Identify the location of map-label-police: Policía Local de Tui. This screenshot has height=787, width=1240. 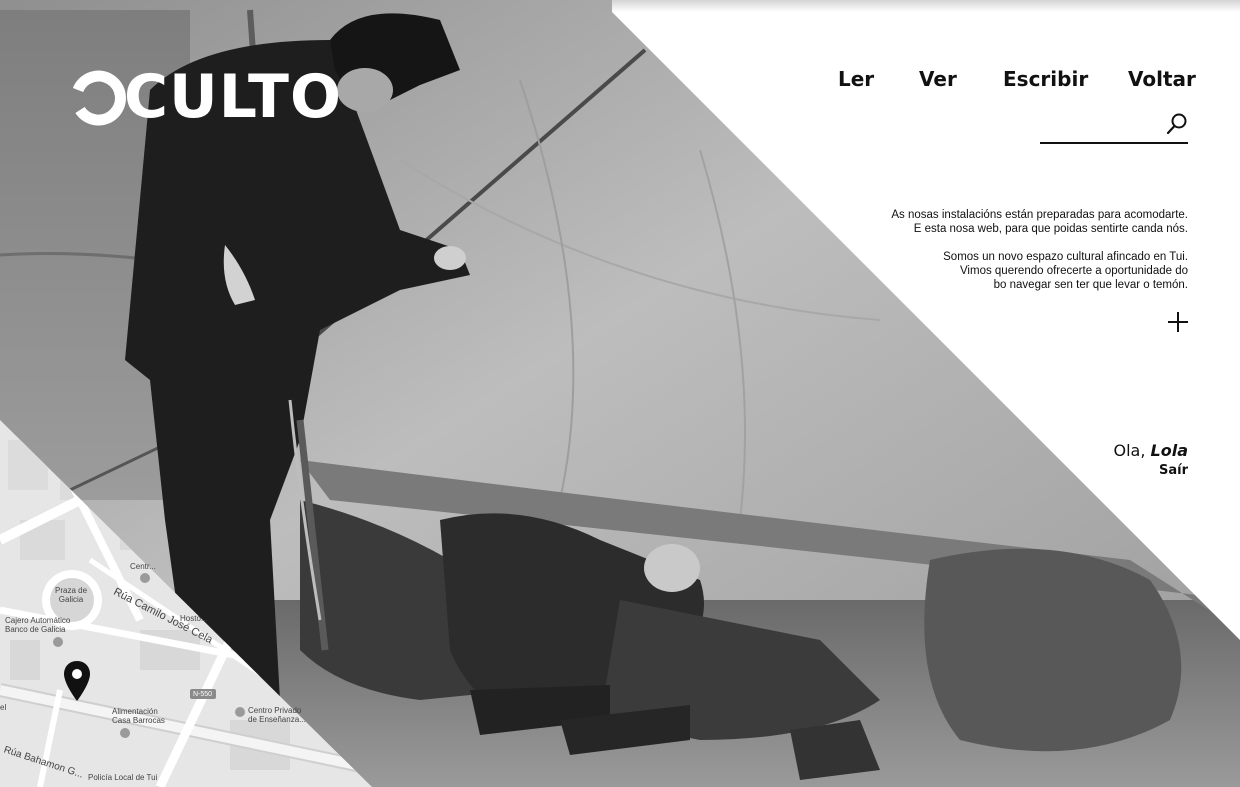
(123, 777).